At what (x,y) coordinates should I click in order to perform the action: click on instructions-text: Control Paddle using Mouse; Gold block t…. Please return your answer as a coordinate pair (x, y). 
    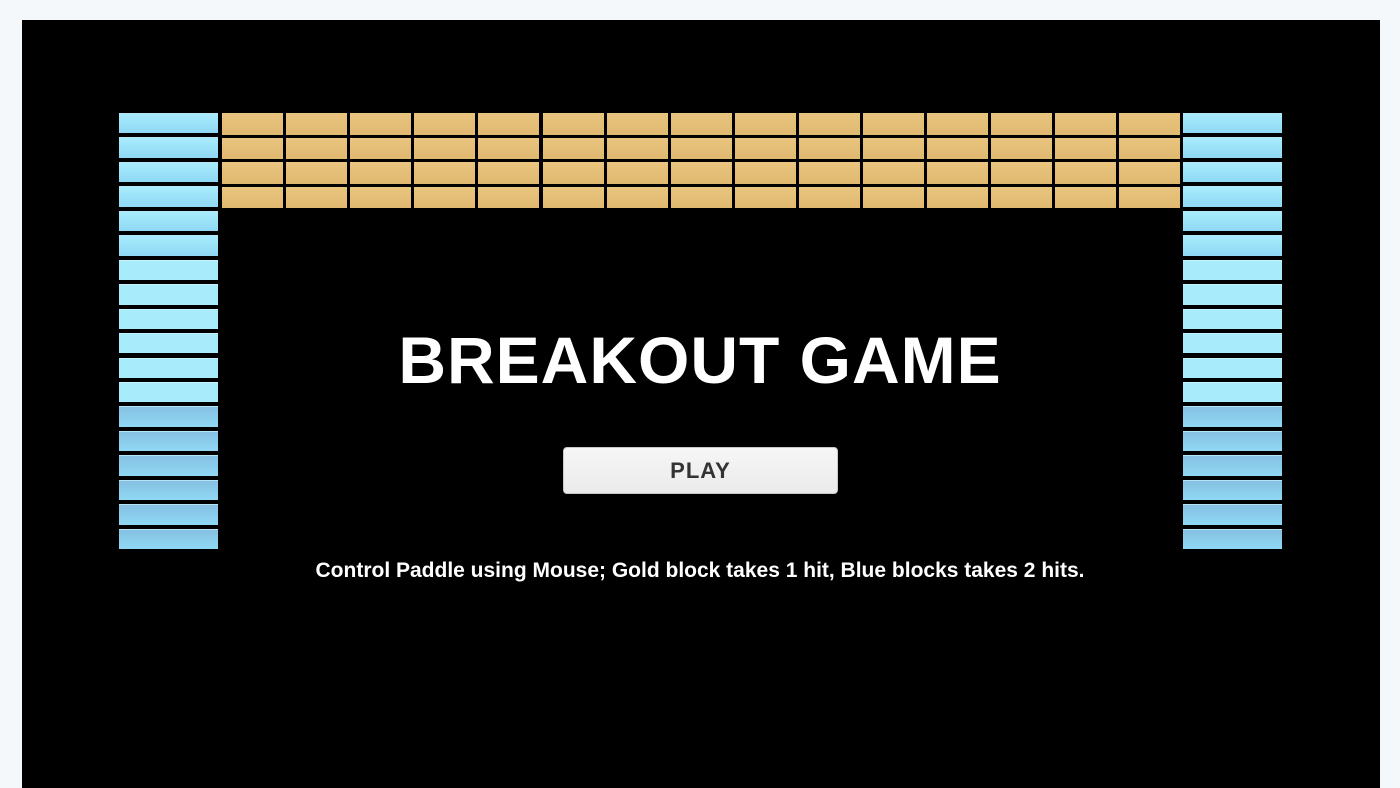
    Looking at the image, I should click on (700, 570).